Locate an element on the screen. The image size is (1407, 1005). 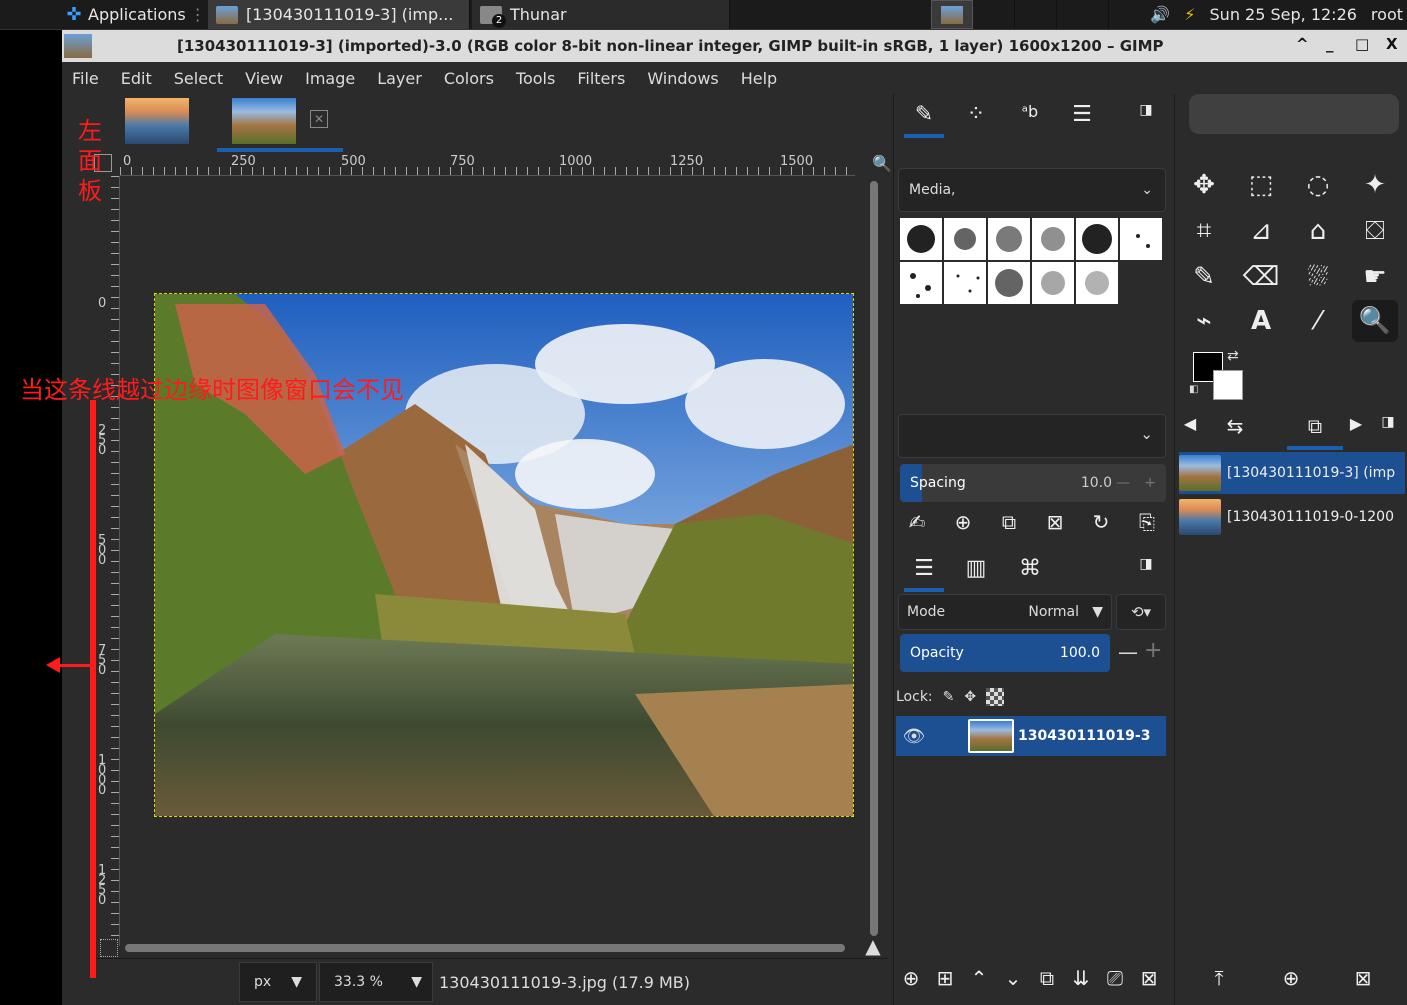
paths-tab-icon: ⌘ is located at coordinates (1030, 570).